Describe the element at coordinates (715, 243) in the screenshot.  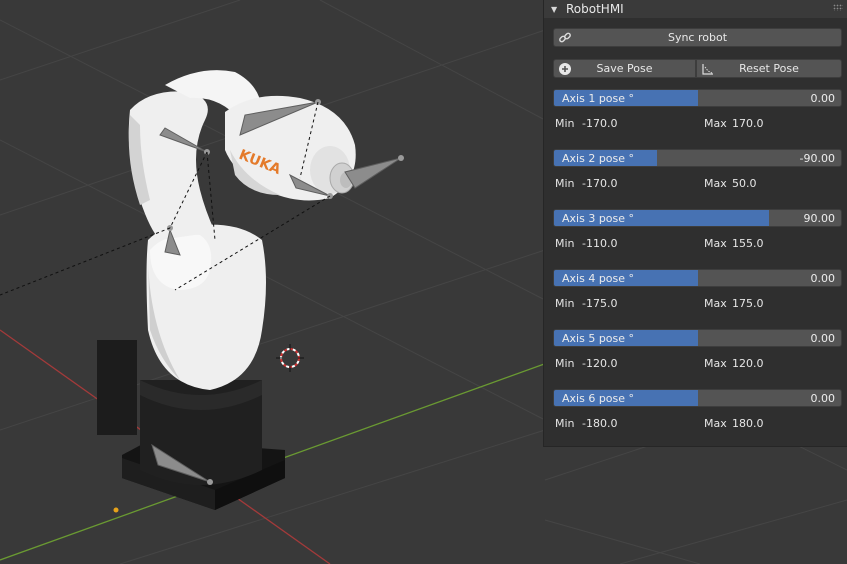
I see `axis-3-max-label: Max` at that location.